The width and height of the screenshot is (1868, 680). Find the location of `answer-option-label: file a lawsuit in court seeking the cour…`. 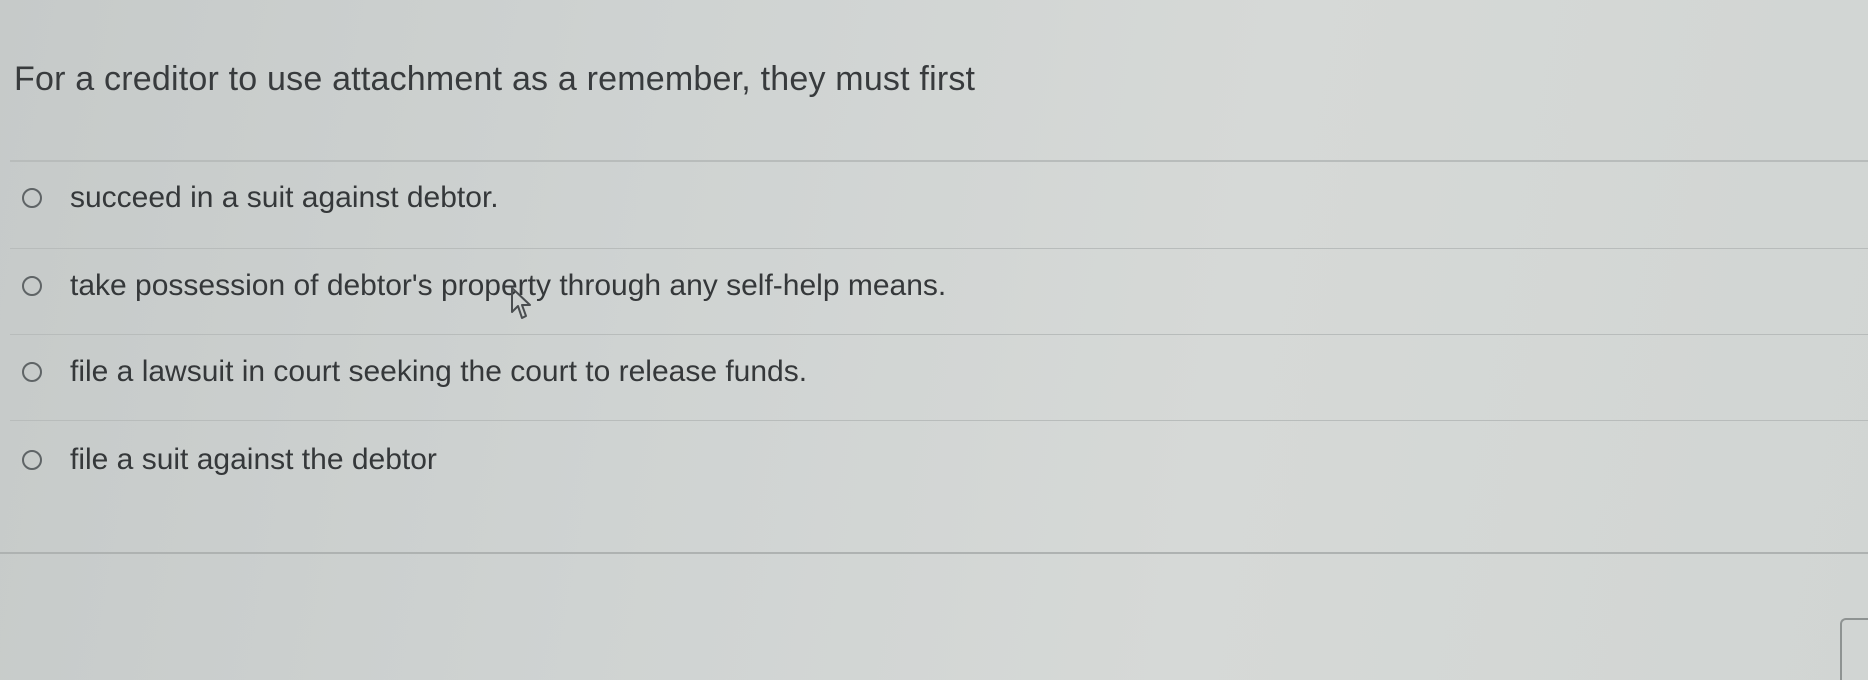

answer-option-label: file a lawsuit in court seeking the cour… is located at coordinates (439, 371).